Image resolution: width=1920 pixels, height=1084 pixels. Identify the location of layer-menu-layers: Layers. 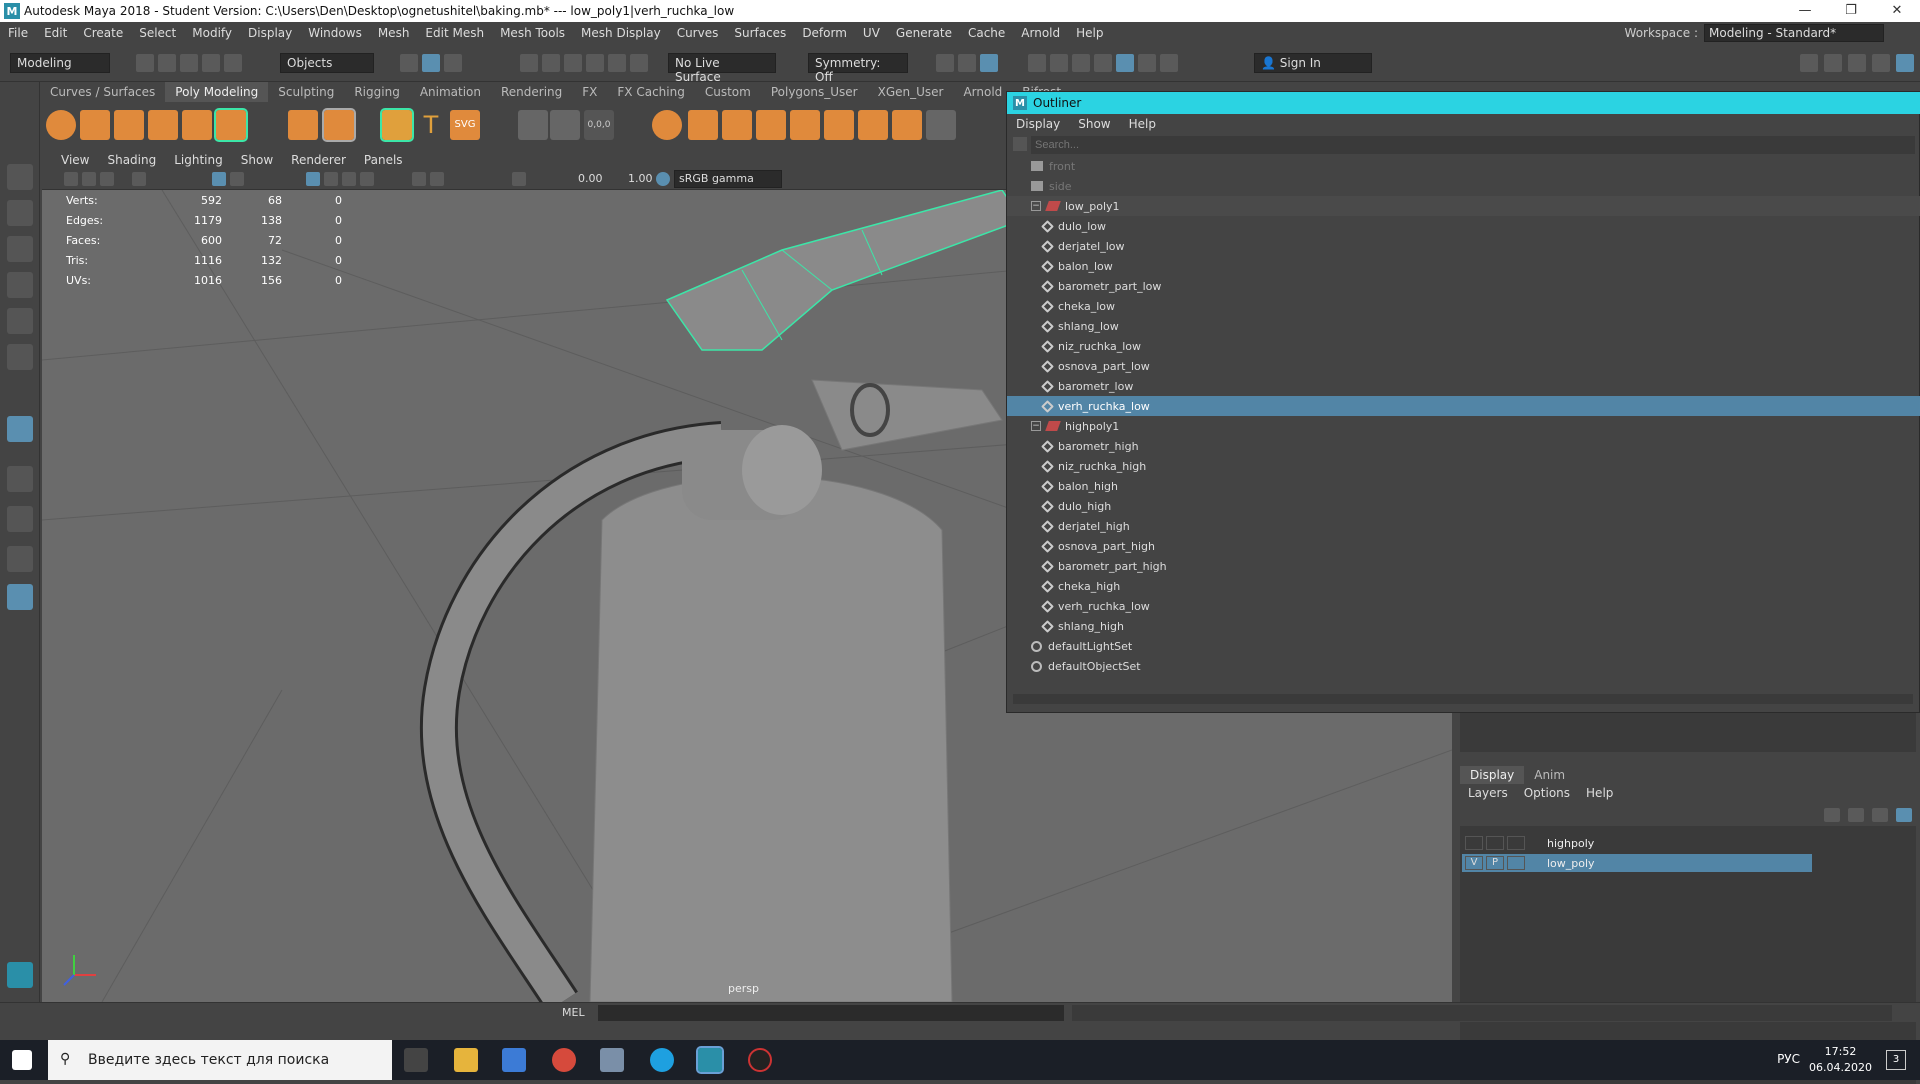
(1488, 793).